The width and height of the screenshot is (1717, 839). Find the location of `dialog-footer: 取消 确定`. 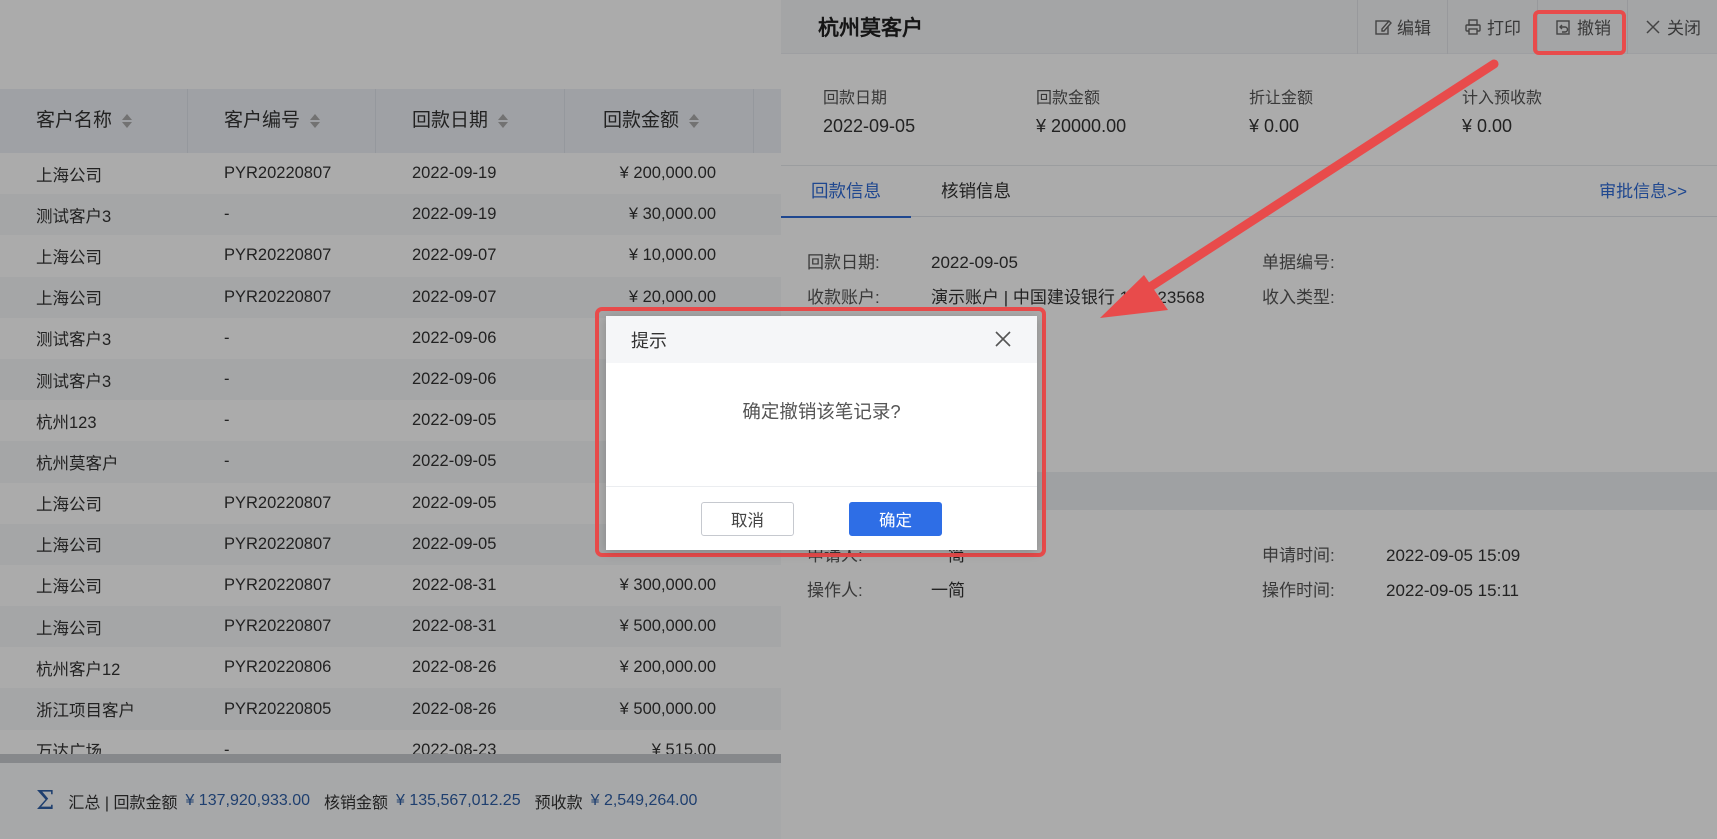

dialog-footer: 取消 确定 is located at coordinates (821, 518).